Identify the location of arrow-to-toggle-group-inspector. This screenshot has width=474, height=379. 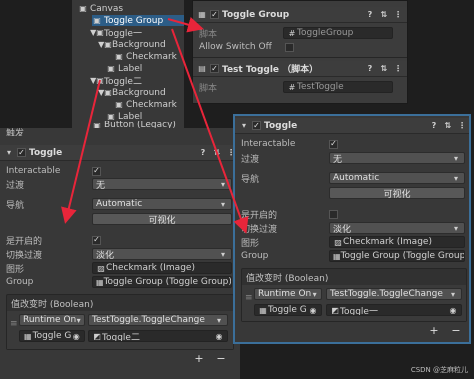
(185, 25).